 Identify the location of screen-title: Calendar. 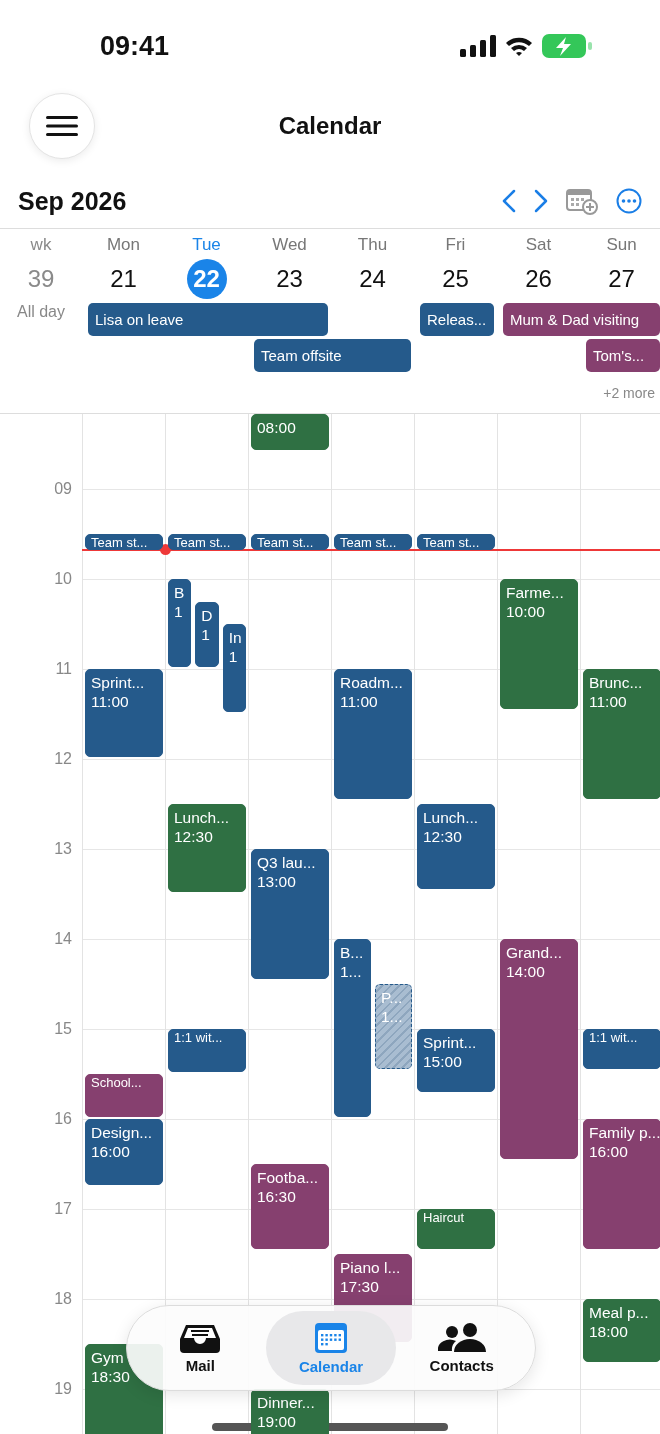
(330, 126).